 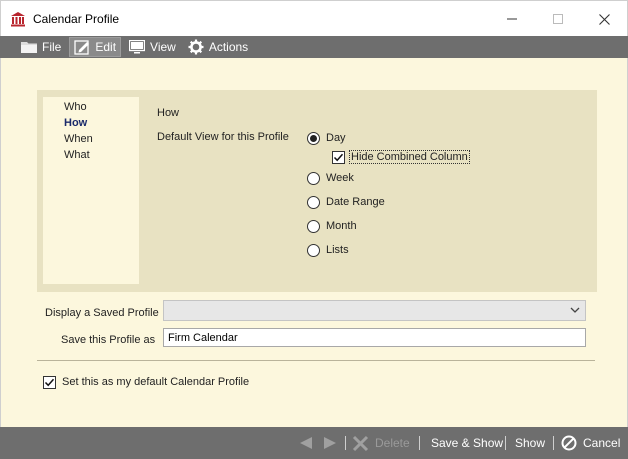 I want to click on close-icon, so click(x=604, y=19).